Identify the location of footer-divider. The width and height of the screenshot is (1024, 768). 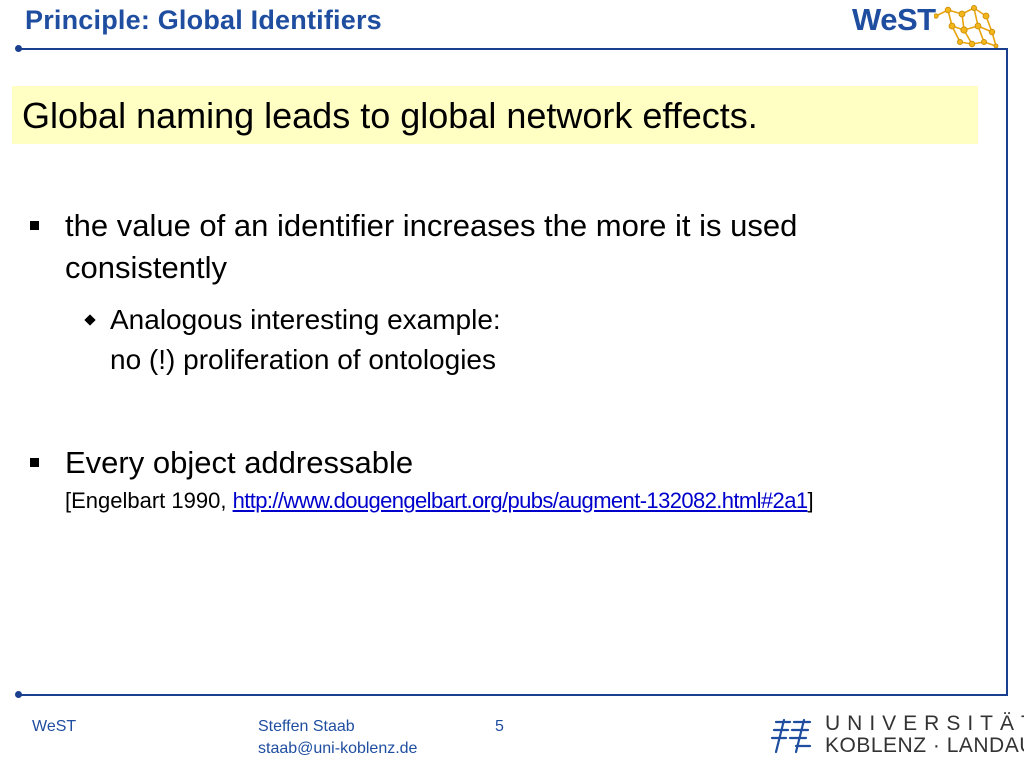
(513, 695).